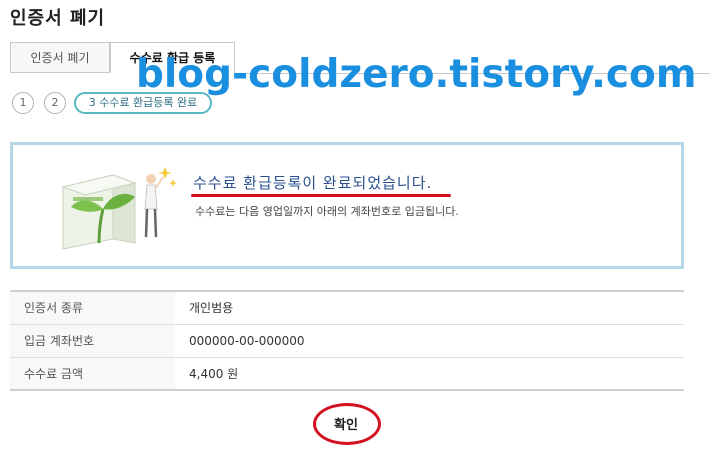 The image size is (720, 459). I want to click on row-label-fee-amount: 수수료 금액, so click(92, 373).